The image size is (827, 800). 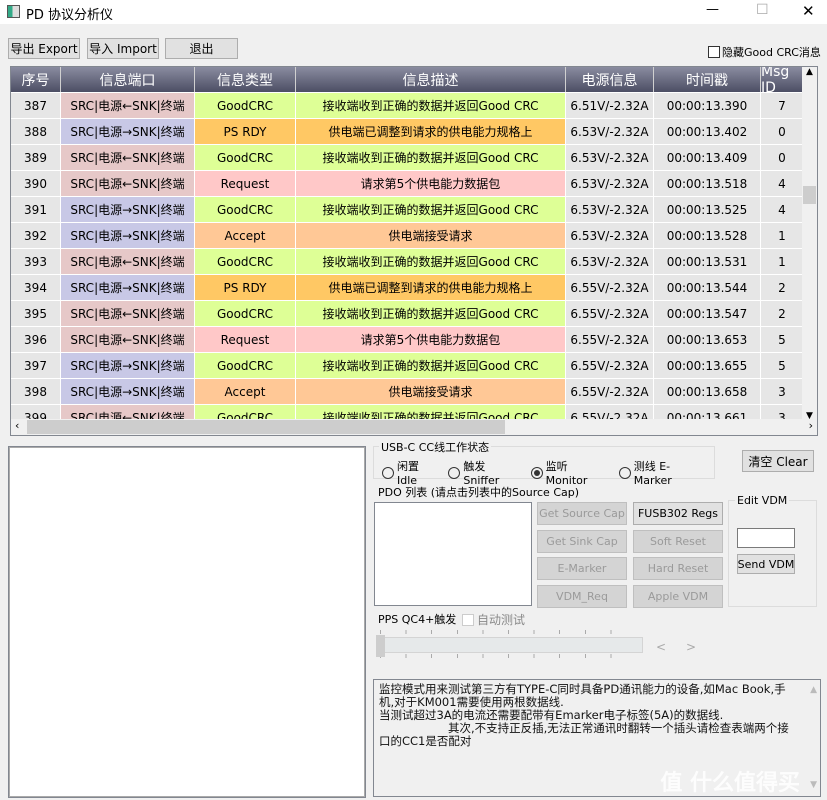 I want to click on radio-cc-2: 监听 Monitor, so click(x=571, y=472).